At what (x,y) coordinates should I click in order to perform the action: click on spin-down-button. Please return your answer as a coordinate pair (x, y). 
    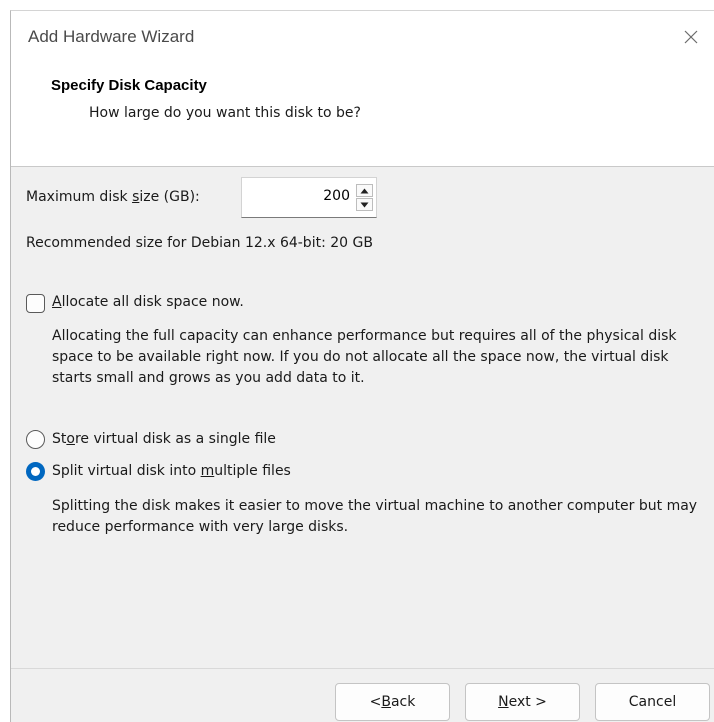
    Looking at the image, I should click on (364, 204).